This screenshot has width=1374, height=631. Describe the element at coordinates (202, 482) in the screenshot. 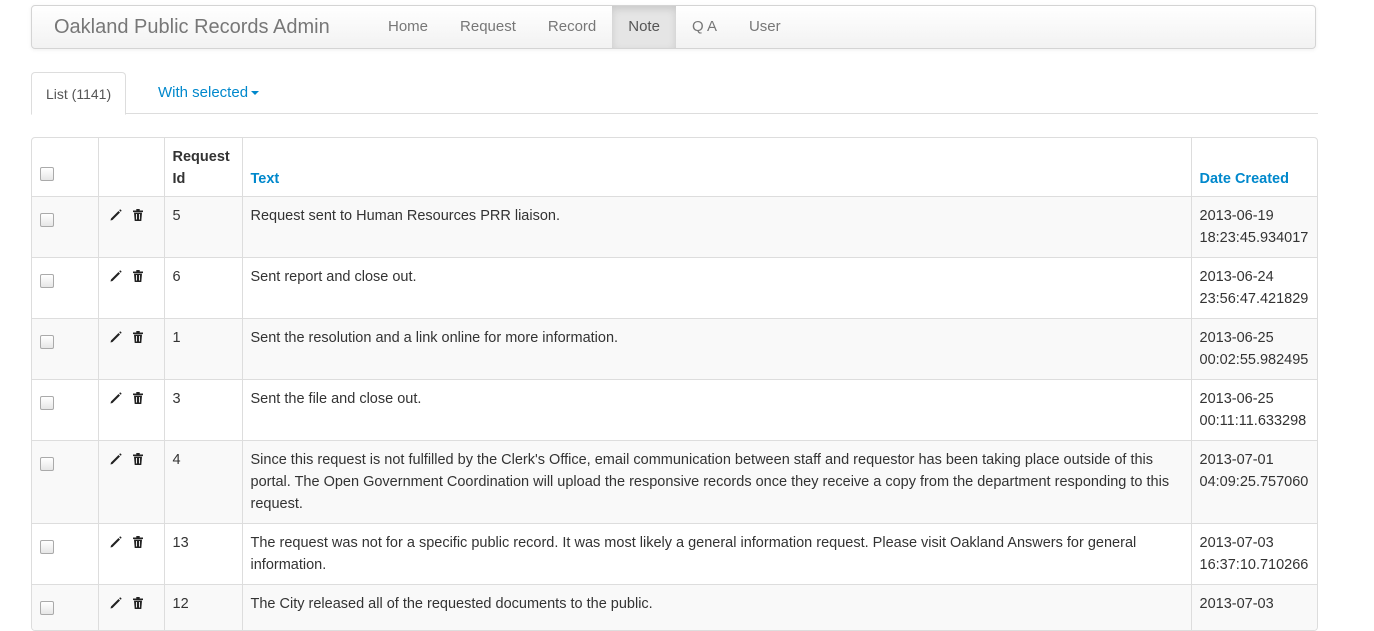

I see `cell-request-id: 4` at that location.